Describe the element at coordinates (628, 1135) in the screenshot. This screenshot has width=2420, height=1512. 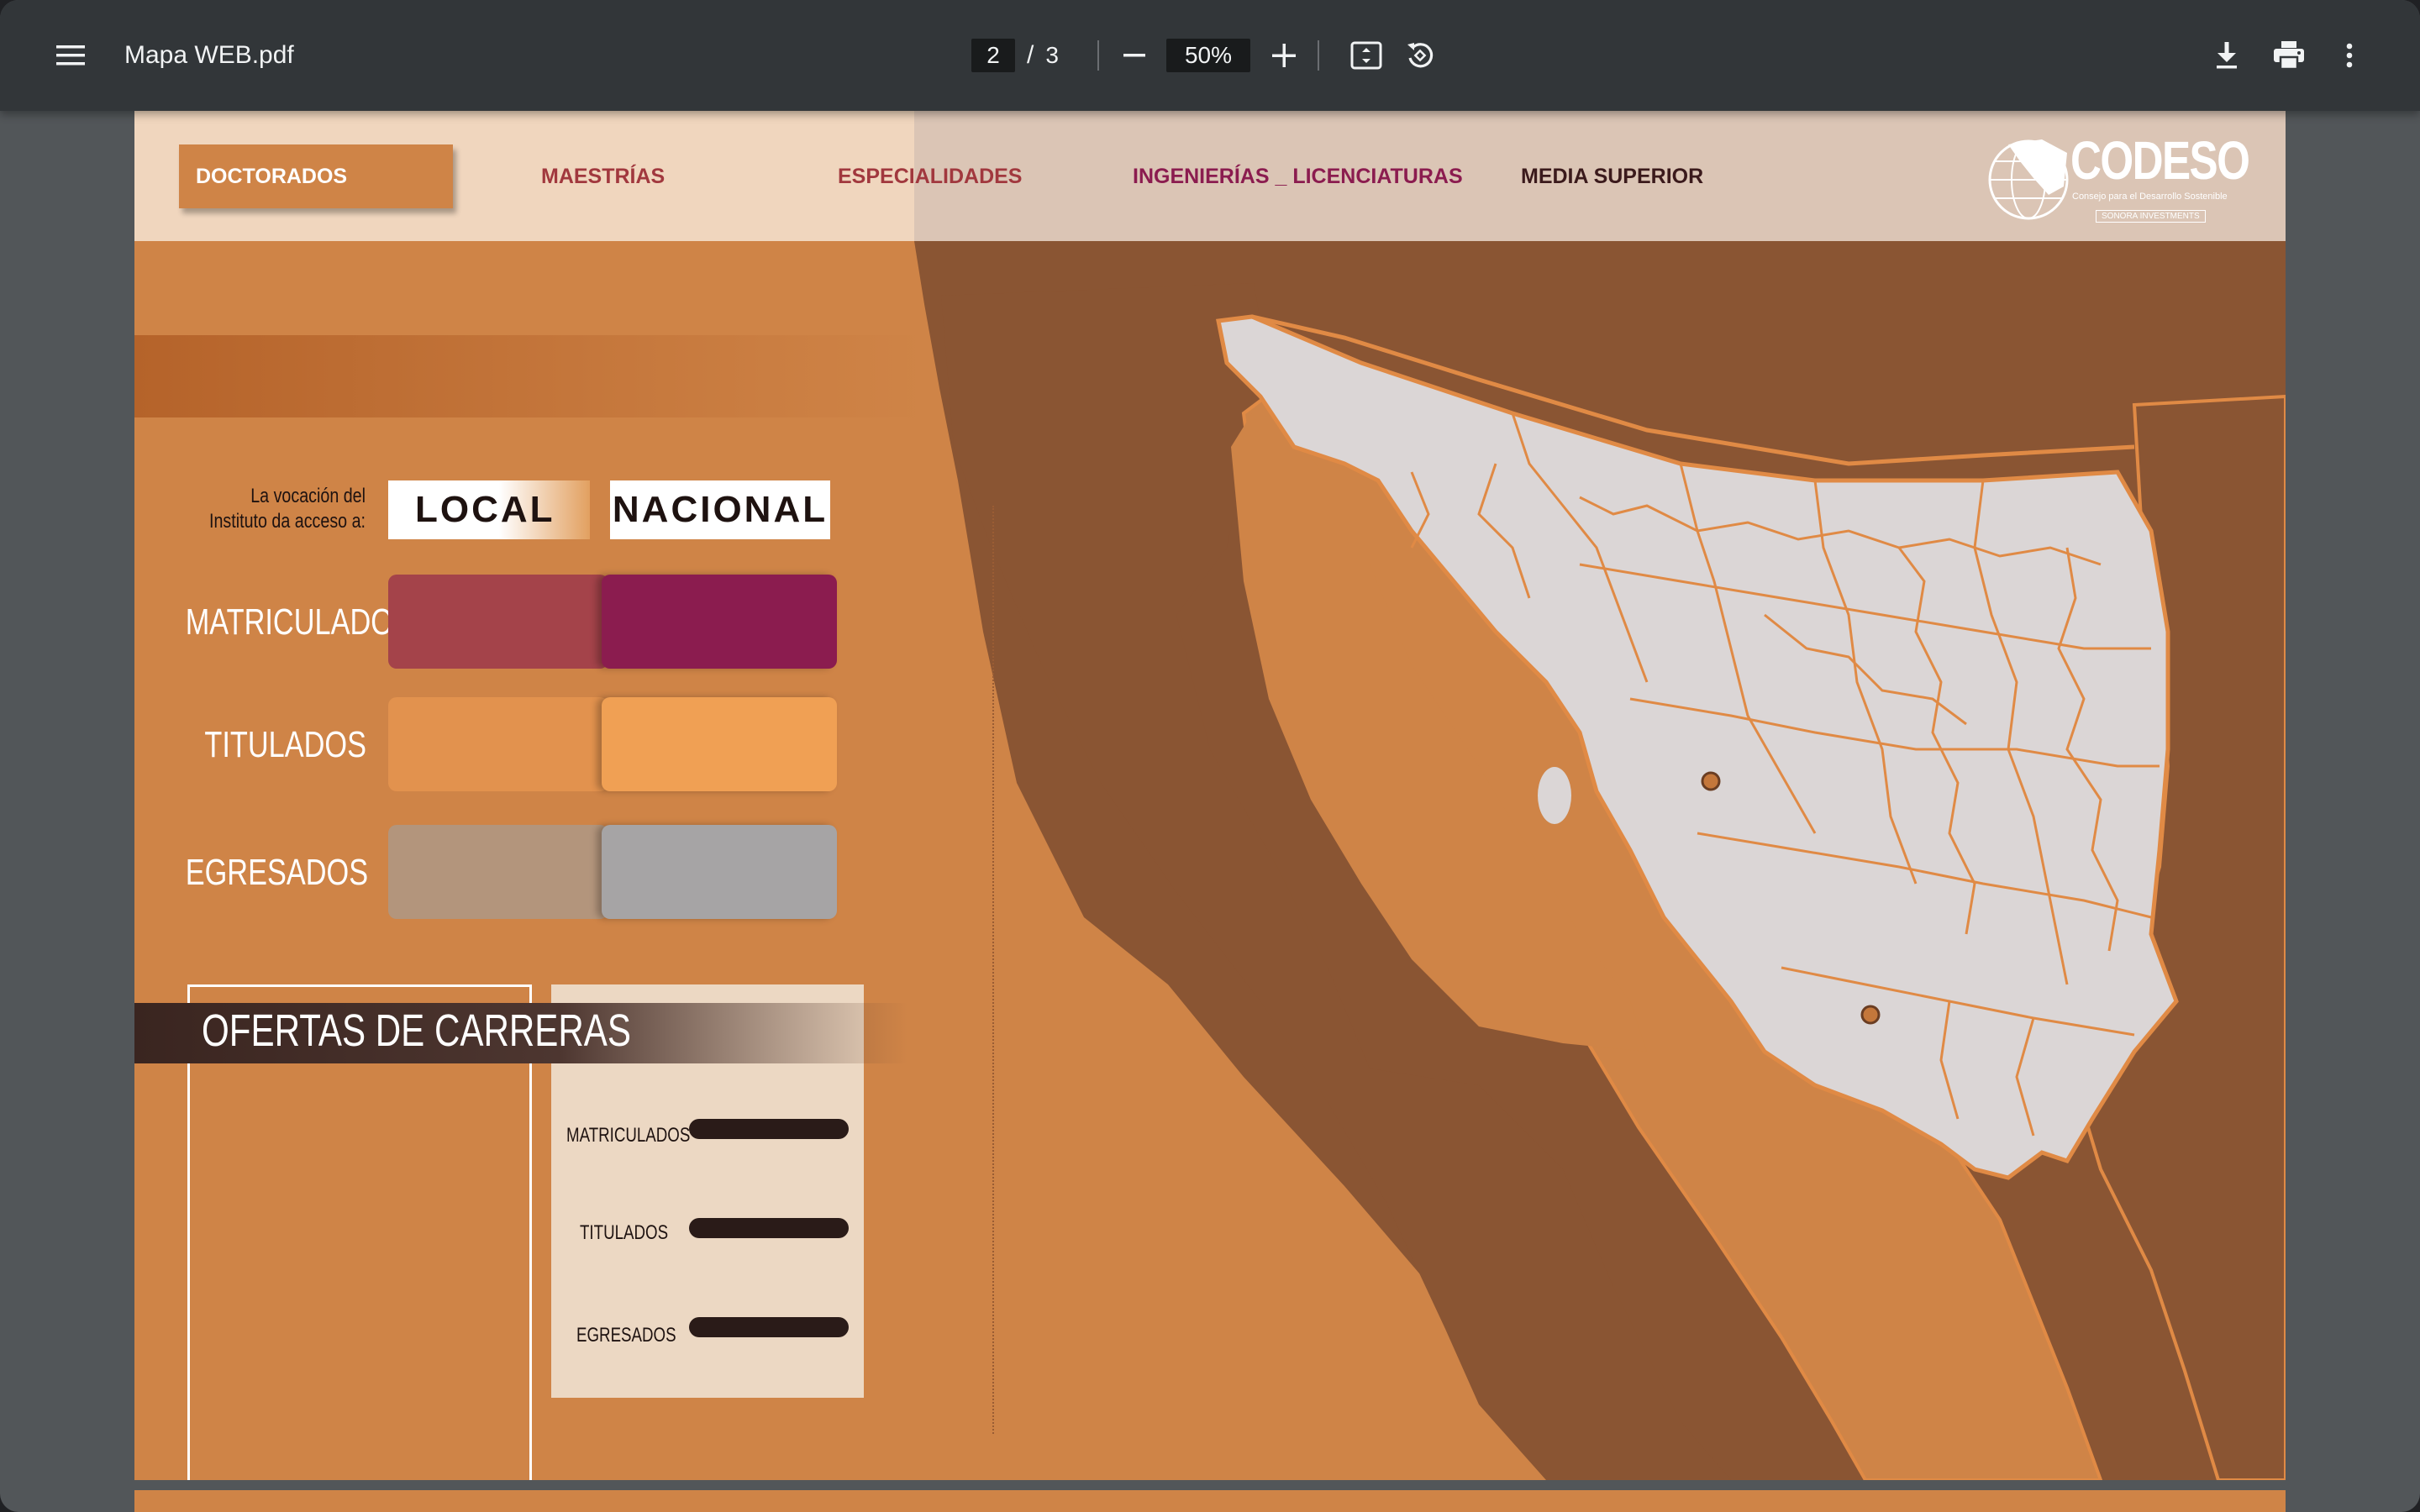
I see `stat-matriculados-label: MATRICULADOS` at that location.